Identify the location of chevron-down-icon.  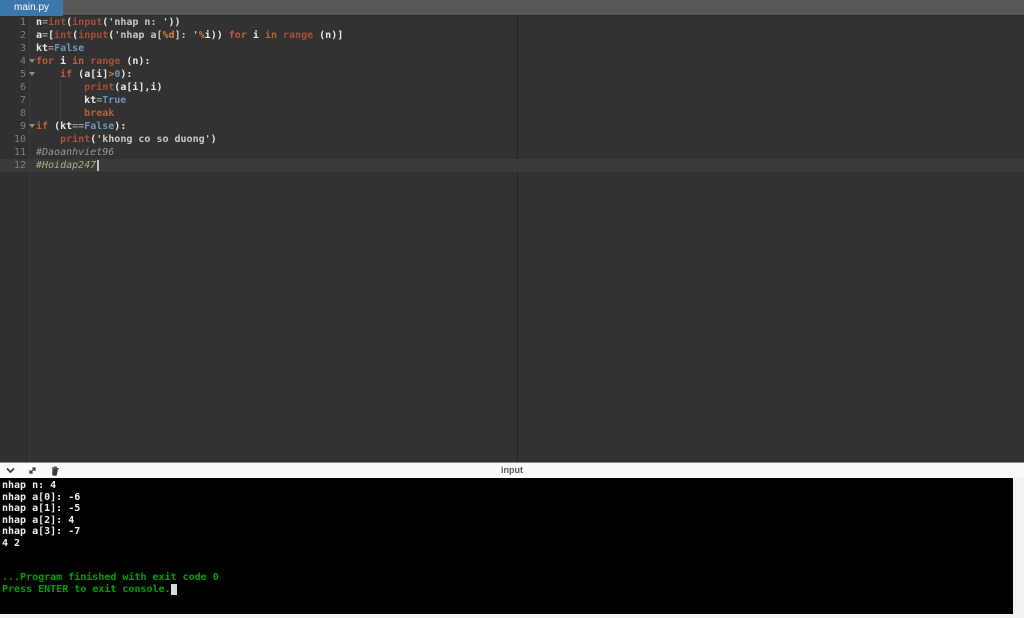
(10, 471).